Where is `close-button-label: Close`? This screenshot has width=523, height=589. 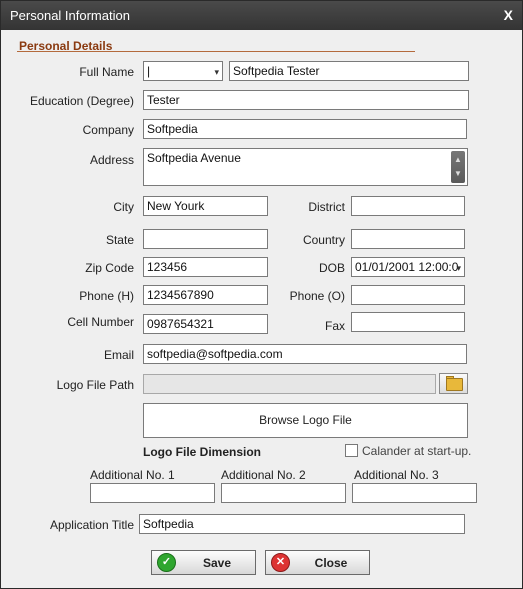 close-button-label: Close is located at coordinates (331, 563).